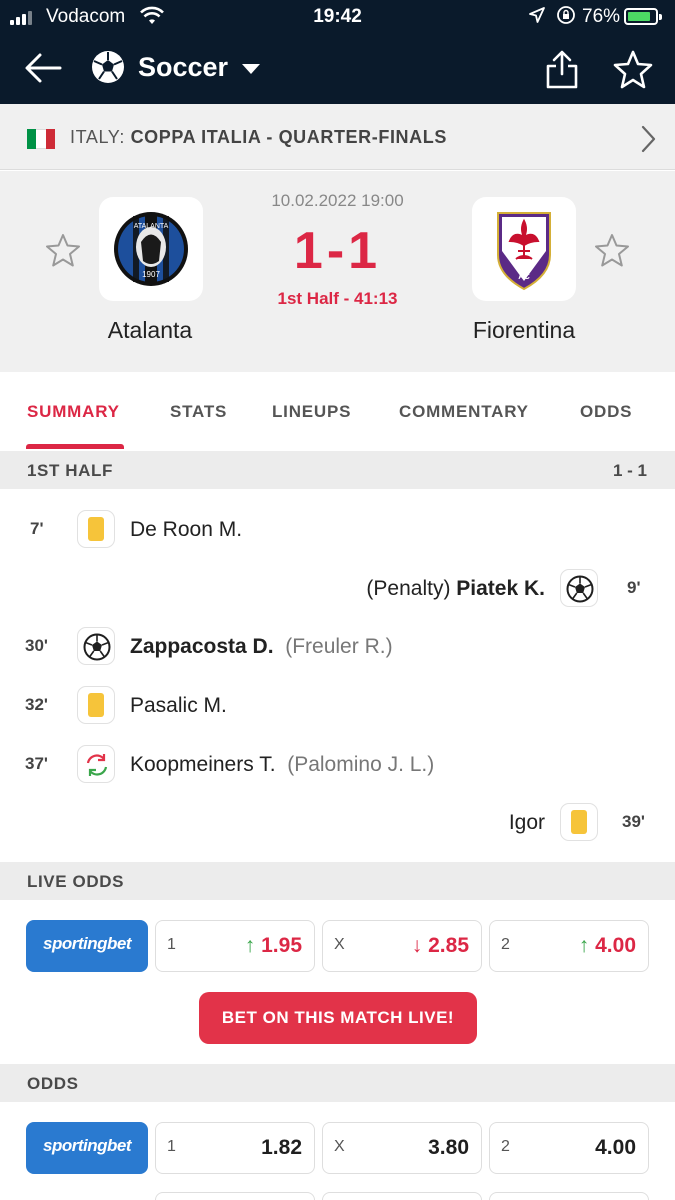  I want to click on competition-bar: ITALY: COPPA ITALIA - QUARTER-FINALS, so click(337, 137).